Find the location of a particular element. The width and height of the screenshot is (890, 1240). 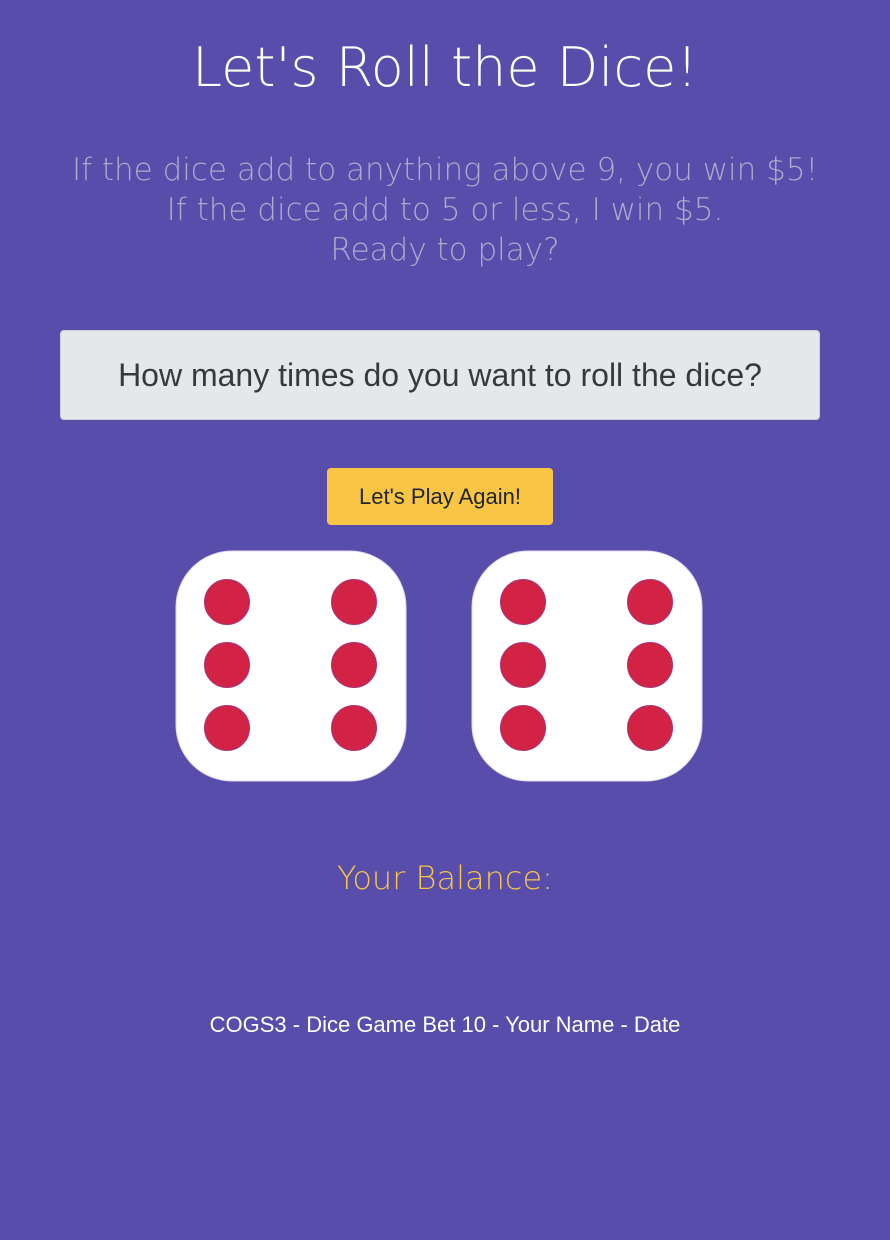

rules-line-ready: Ready to play? is located at coordinates (445, 250).